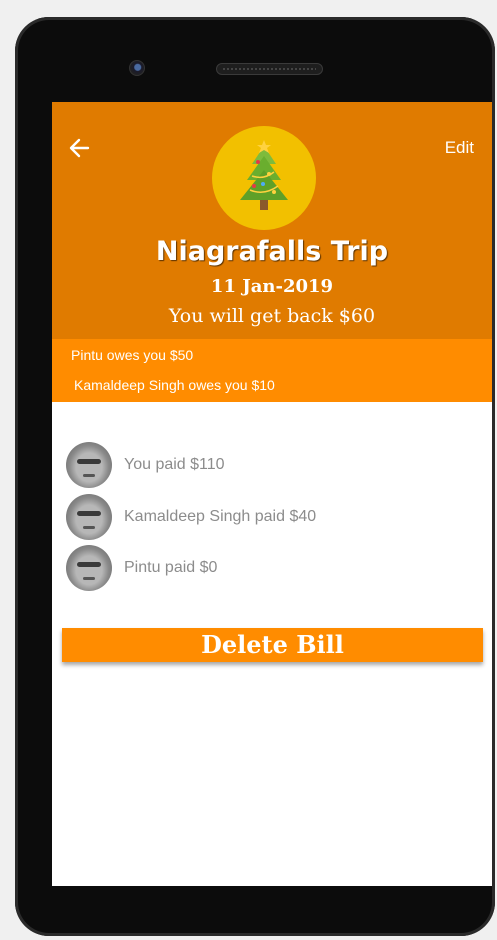 The height and width of the screenshot is (940, 497). Describe the element at coordinates (272, 316) in the screenshot. I see `balance-summary: You will get back $60` at that location.